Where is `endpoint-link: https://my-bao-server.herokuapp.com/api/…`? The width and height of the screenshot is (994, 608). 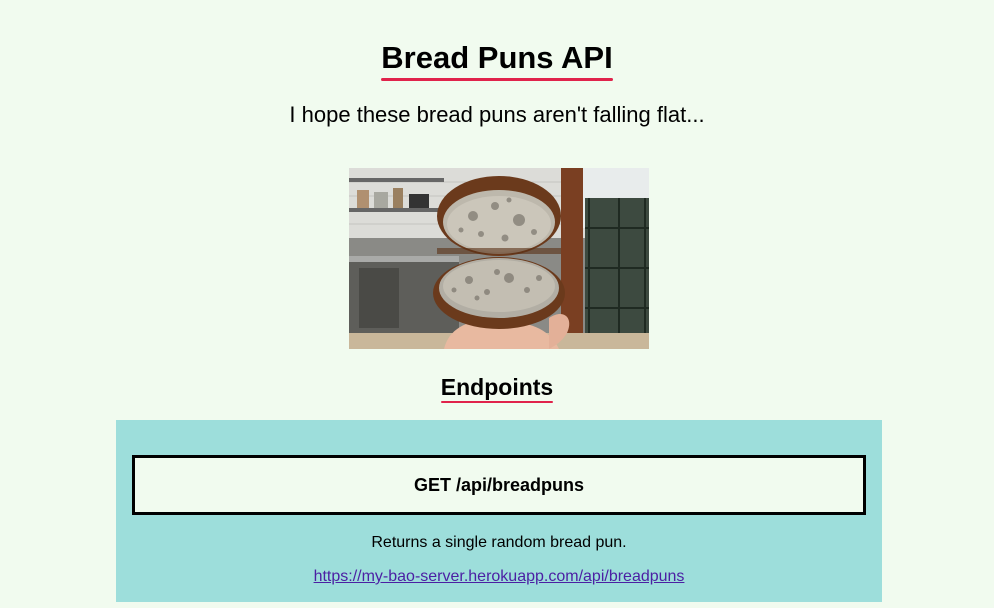 endpoint-link: https://my-bao-server.herokuapp.com/api/… is located at coordinates (499, 576).